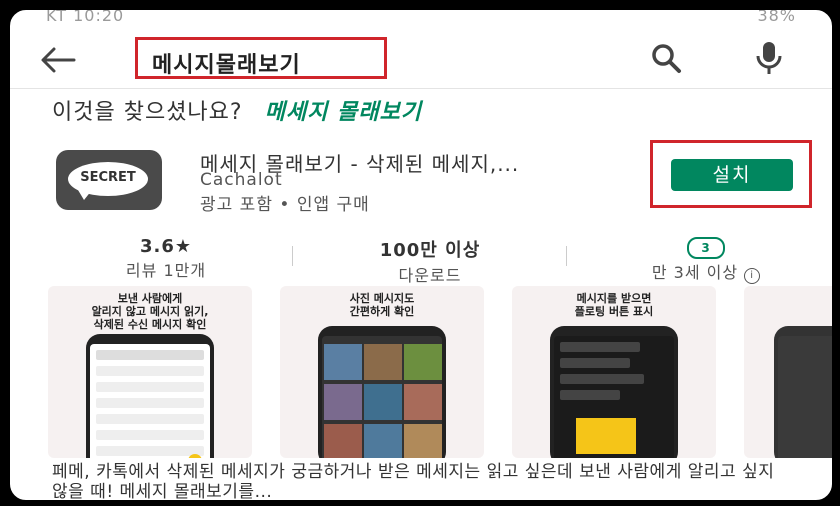 This screenshot has width=840, height=506. I want to click on rating-label: 리뷰 1만개, so click(166, 270).